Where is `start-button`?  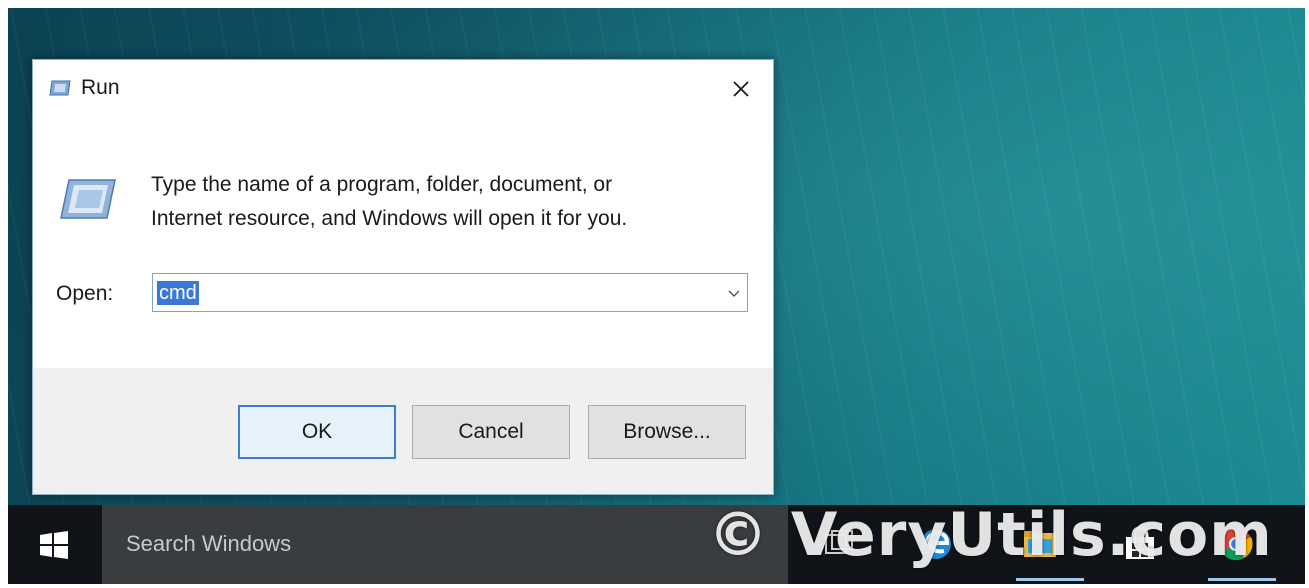
start-button is located at coordinates (54, 544).